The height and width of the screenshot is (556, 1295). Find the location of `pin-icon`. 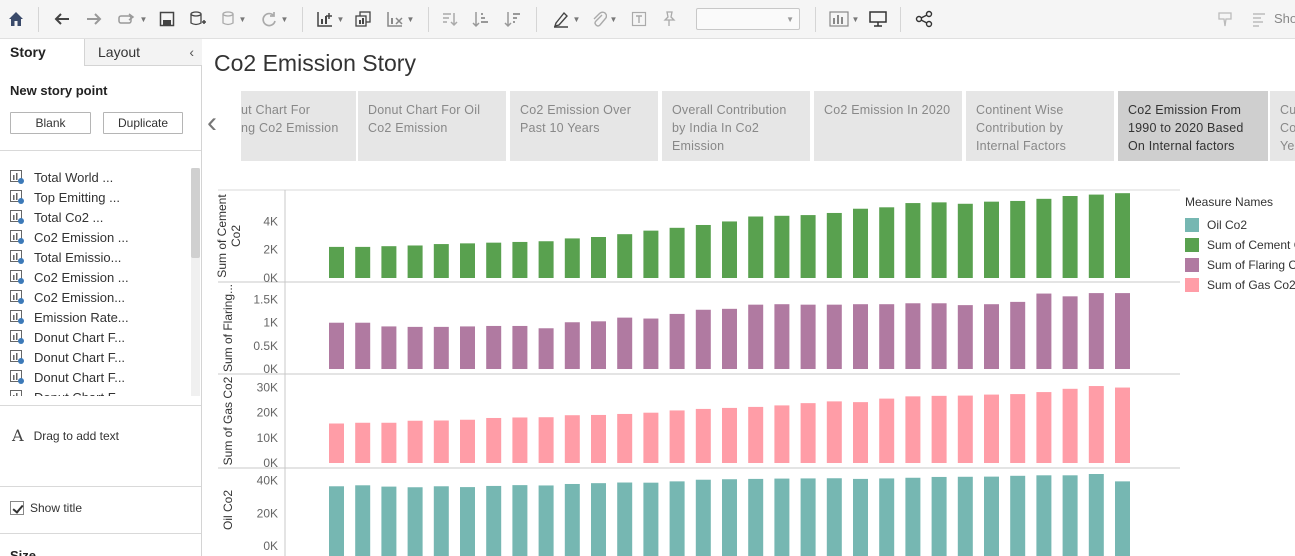

pin-icon is located at coordinates (669, 19).